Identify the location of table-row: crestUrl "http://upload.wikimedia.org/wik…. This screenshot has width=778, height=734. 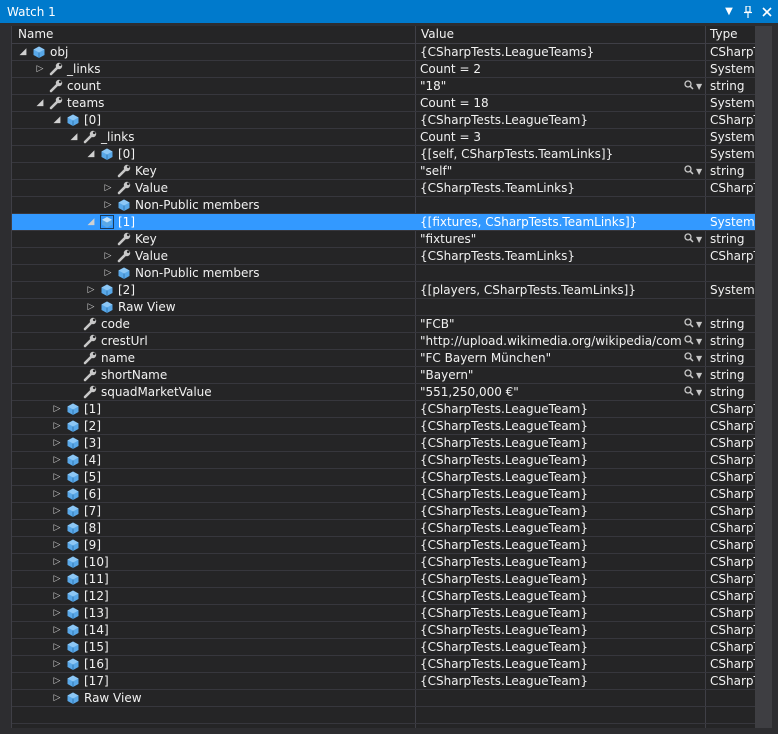
(384, 341).